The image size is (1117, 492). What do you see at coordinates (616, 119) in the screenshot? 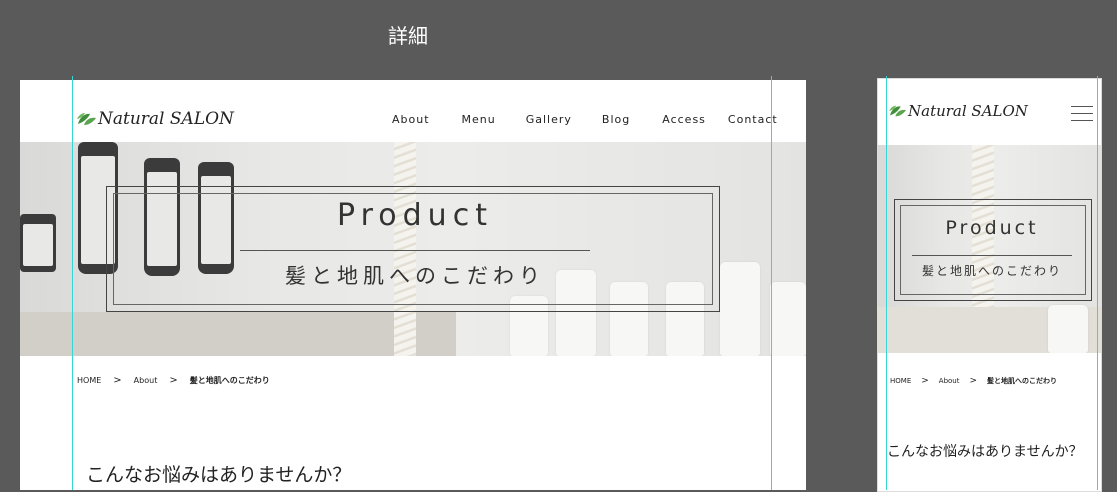
I see `nav-blog: Blog` at bounding box center [616, 119].